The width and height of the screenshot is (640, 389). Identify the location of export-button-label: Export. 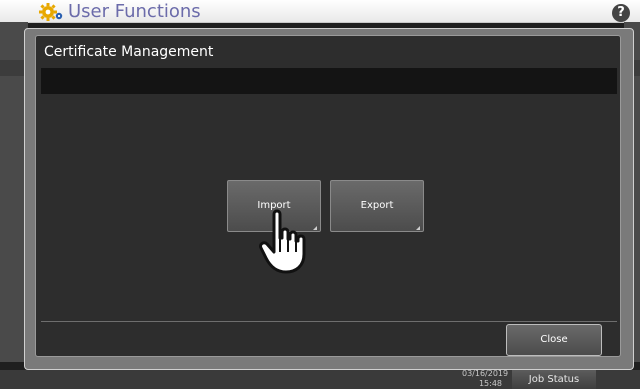
(377, 205).